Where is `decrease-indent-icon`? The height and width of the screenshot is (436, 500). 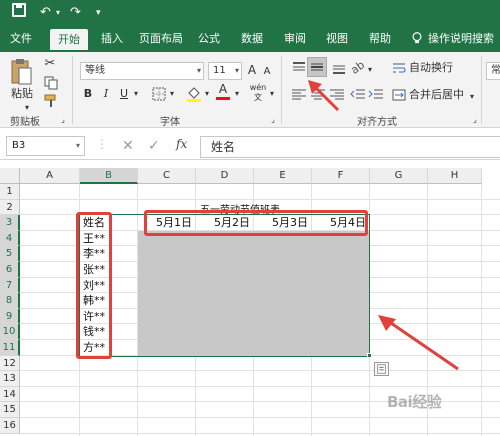
decrease-indent-icon is located at coordinates (358, 95).